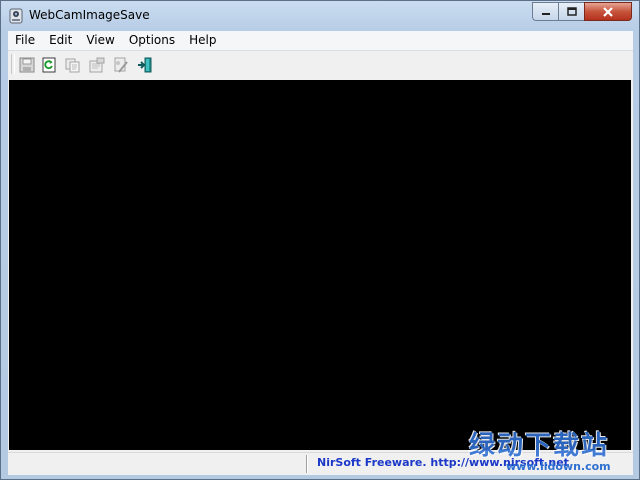 Image resolution: width=640 pixels, height=480 pixels. I want to click on exit-icon, so click(145, 65).